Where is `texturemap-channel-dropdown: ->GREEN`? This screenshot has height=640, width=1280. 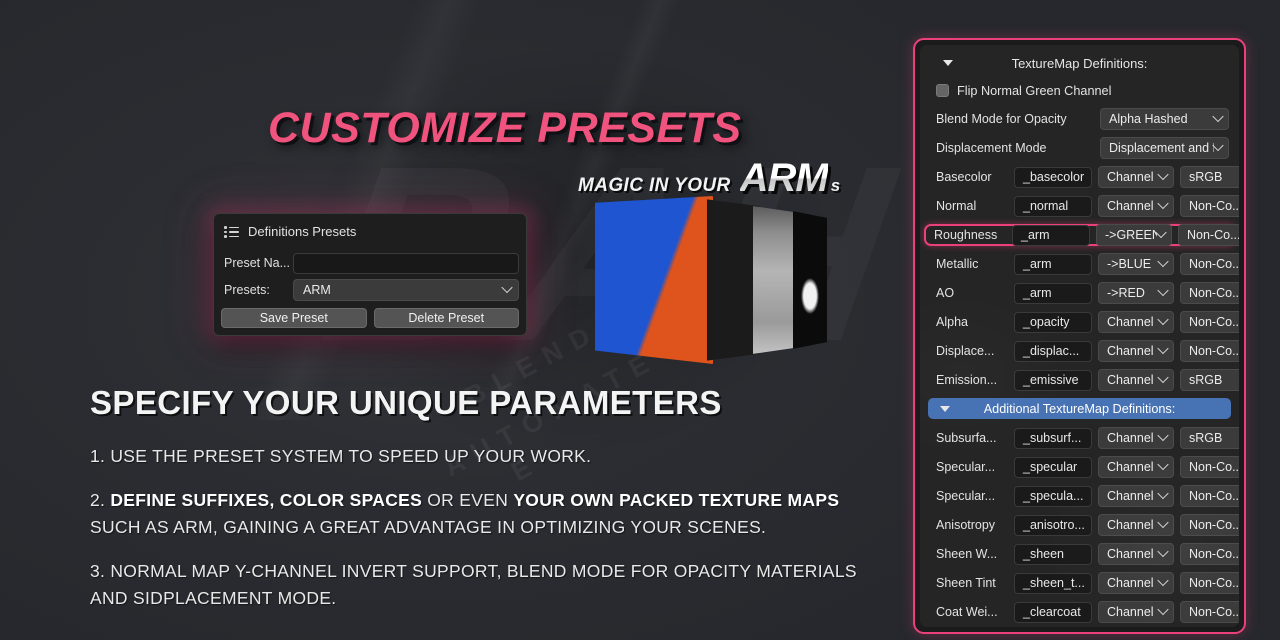
texturemap-channel-dropdown: ->GREEN is located at coordinates (1134, 235).